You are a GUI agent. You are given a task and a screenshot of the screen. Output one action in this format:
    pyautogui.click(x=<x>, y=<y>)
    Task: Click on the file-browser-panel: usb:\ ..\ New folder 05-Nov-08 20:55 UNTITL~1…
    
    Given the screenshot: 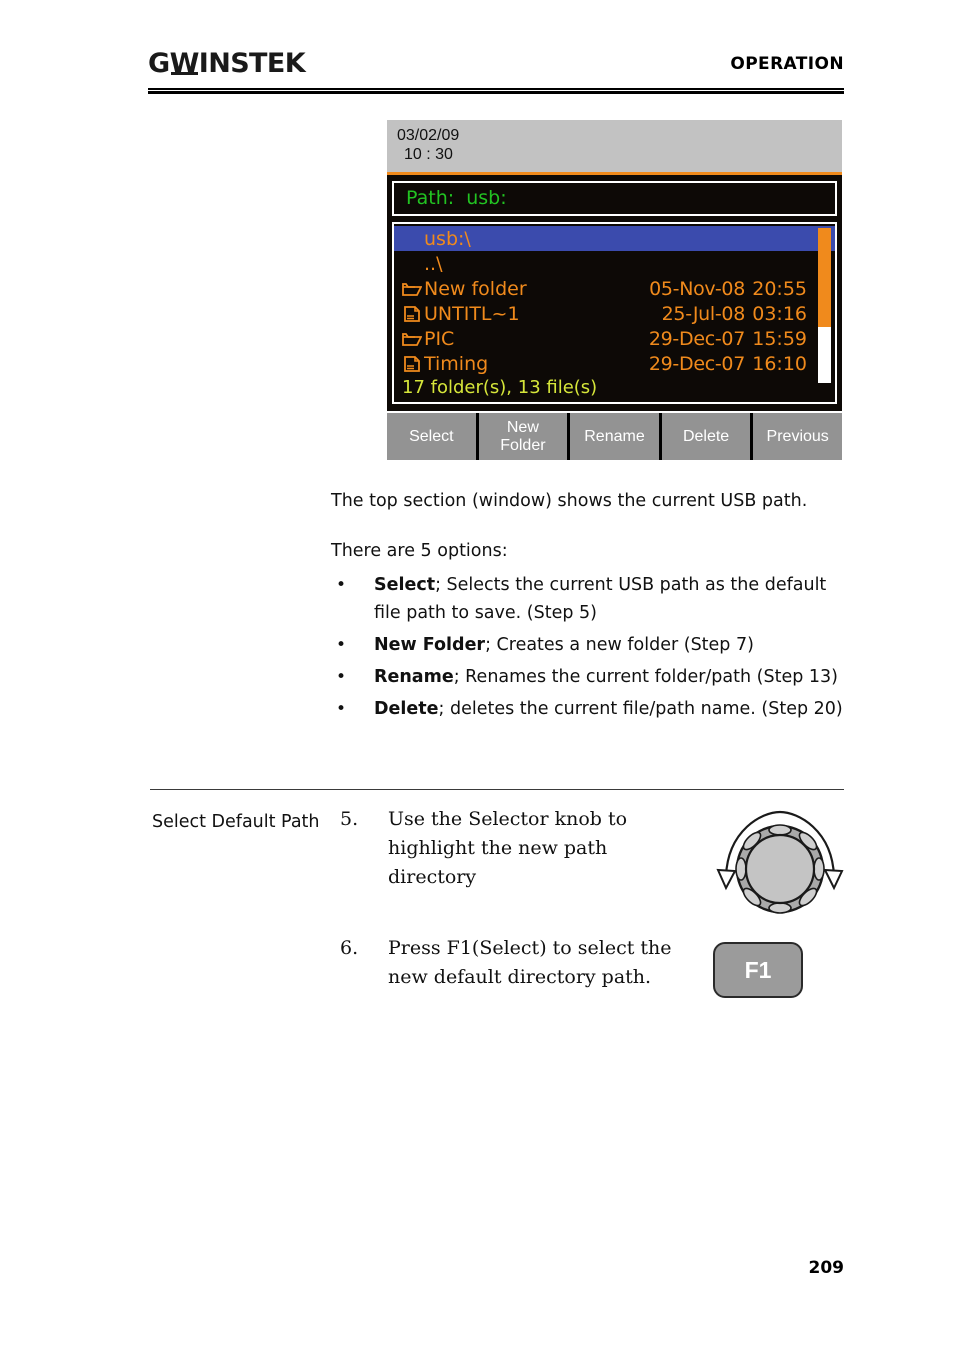 What is the action you would take?
    pyautogui.click(x=614, y=313)
    